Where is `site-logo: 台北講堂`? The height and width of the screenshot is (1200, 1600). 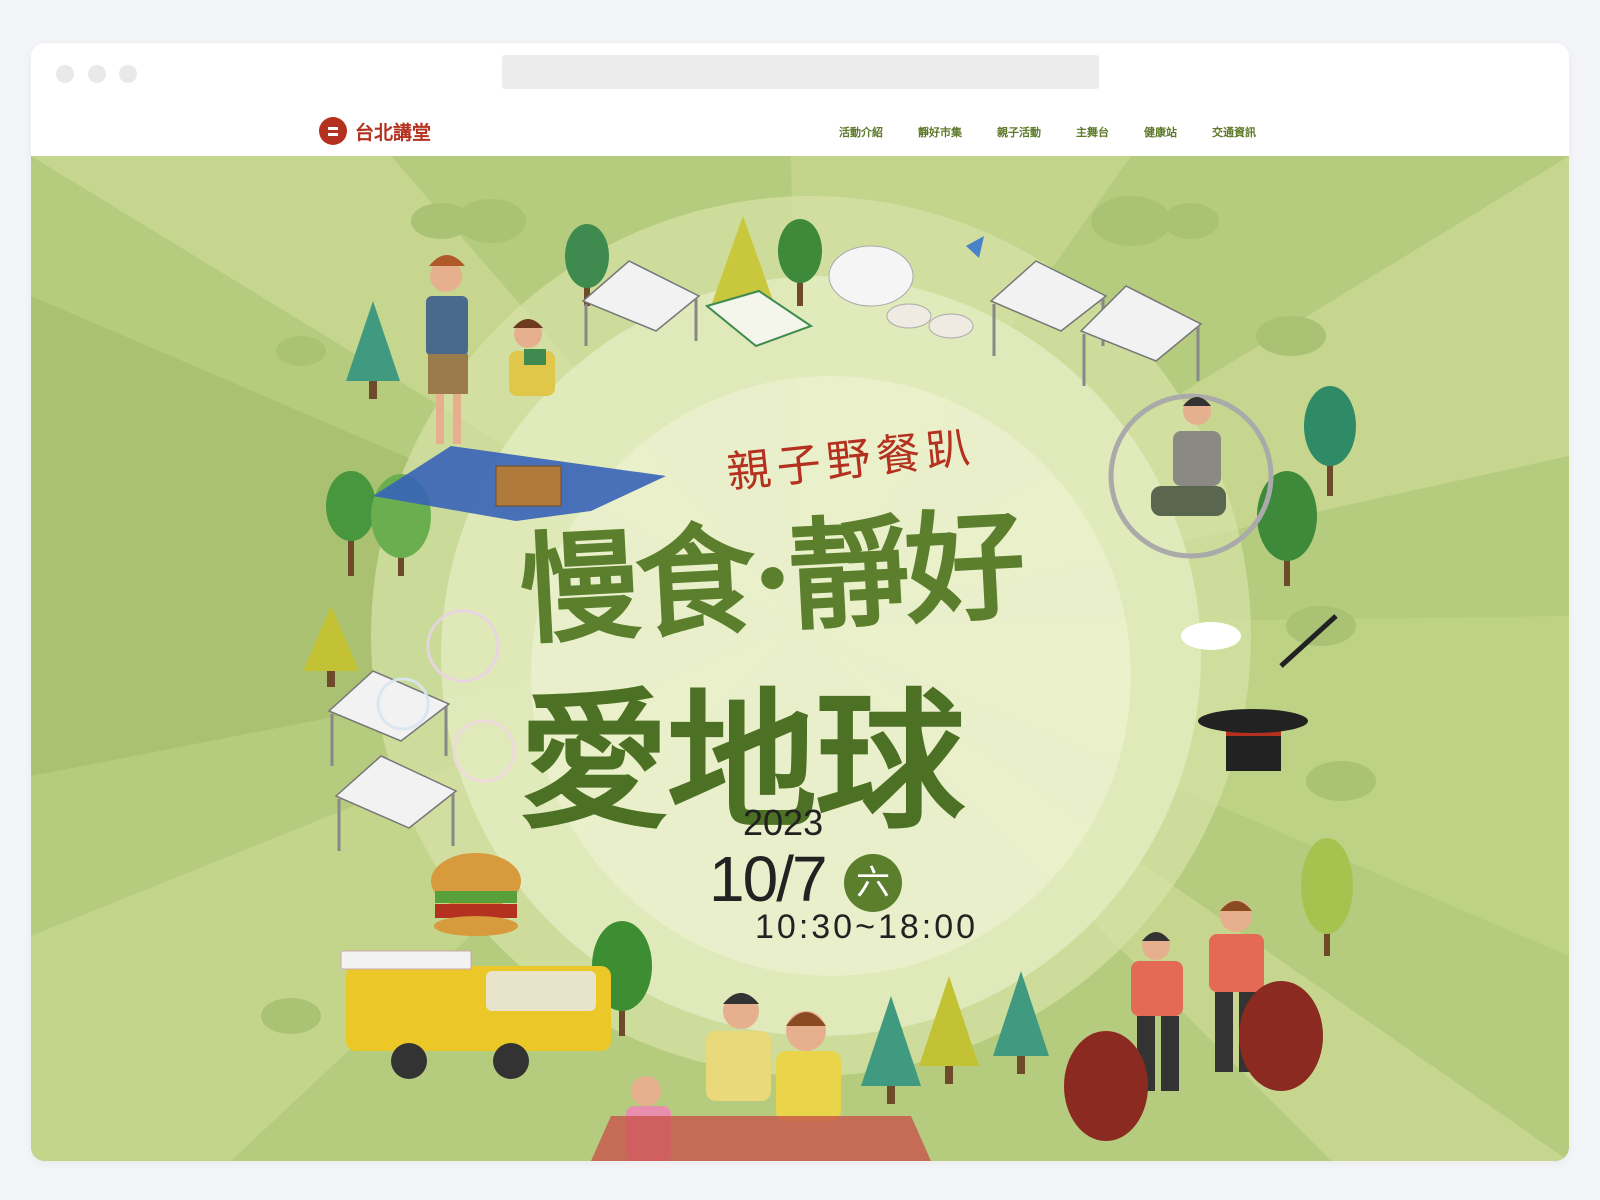 site-logo: 台北講堂 is located at coordinates (375, 131).